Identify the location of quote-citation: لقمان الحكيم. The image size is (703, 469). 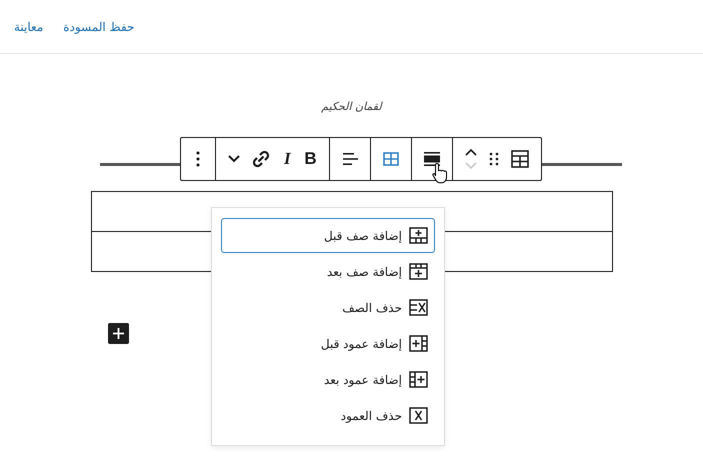
(351, 106).